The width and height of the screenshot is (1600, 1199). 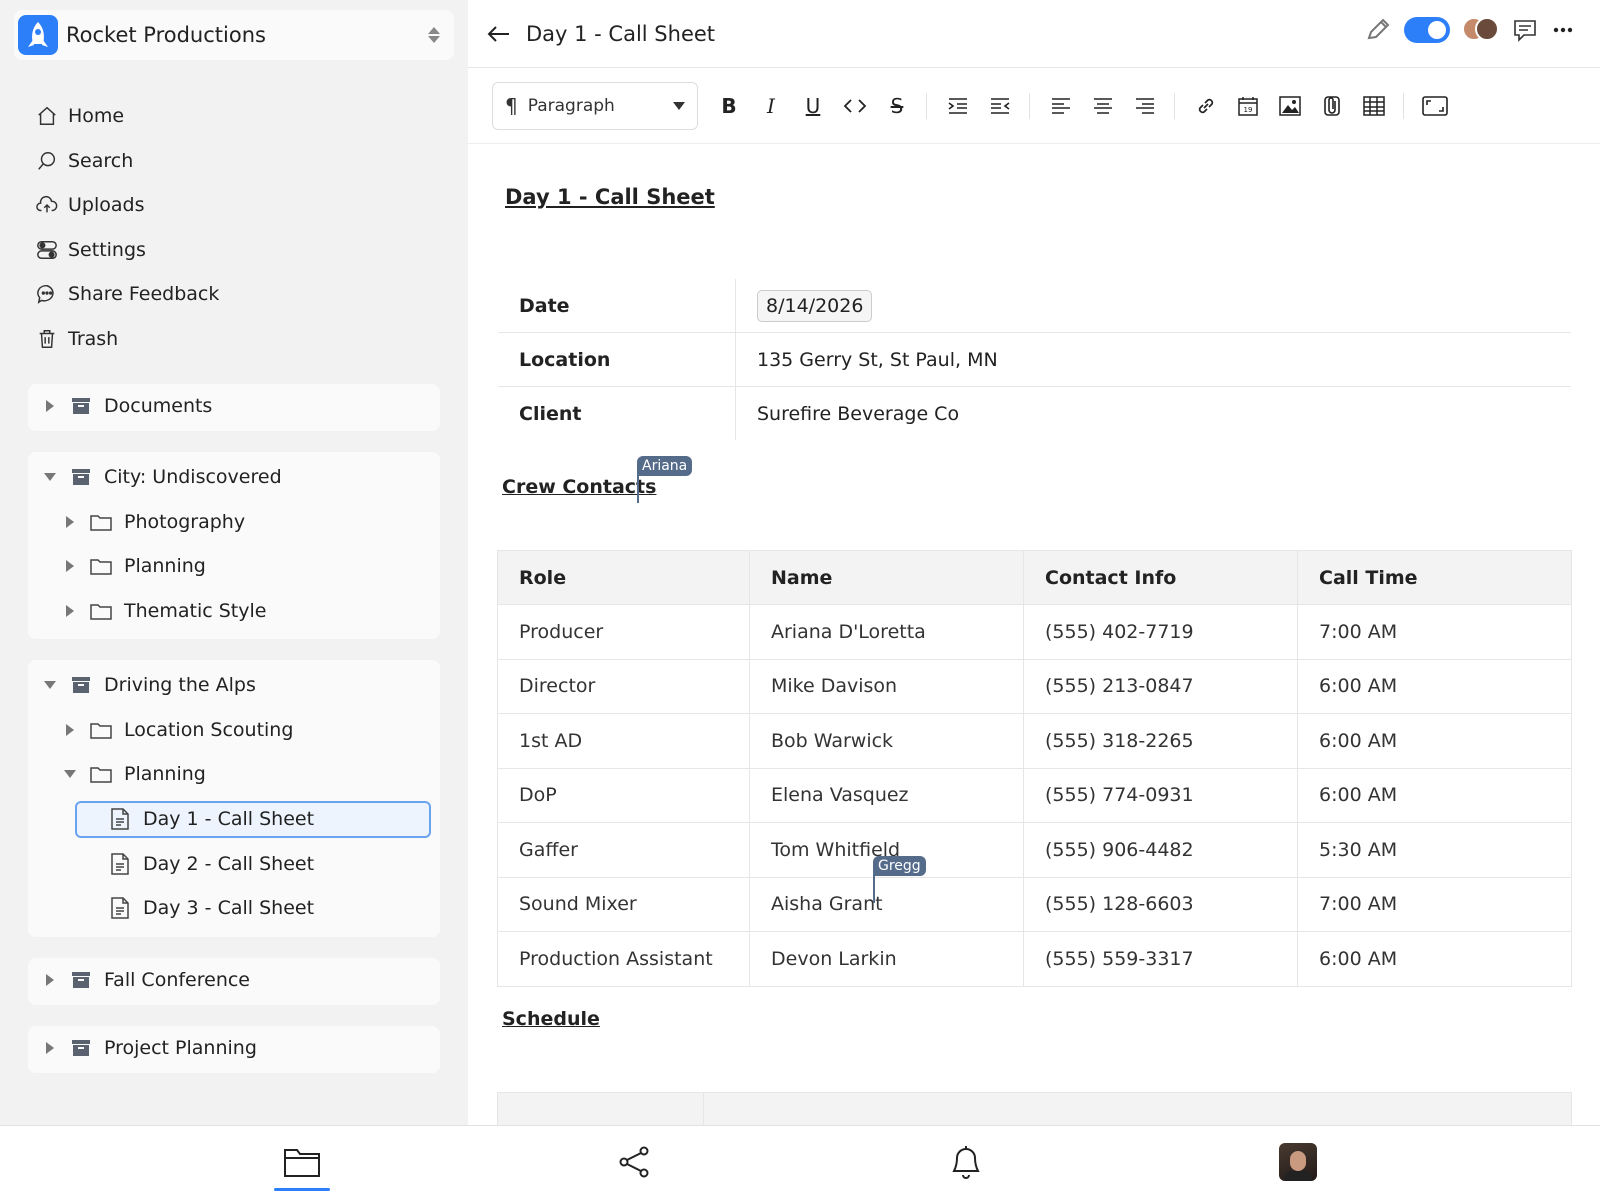 What do you see at coordinates (1034, 850) in the screenshot?
I see `table-row: Gaffer Tom Whitfield (555) 906-4482 5:30 AM` at bounding box center [1034, 850].